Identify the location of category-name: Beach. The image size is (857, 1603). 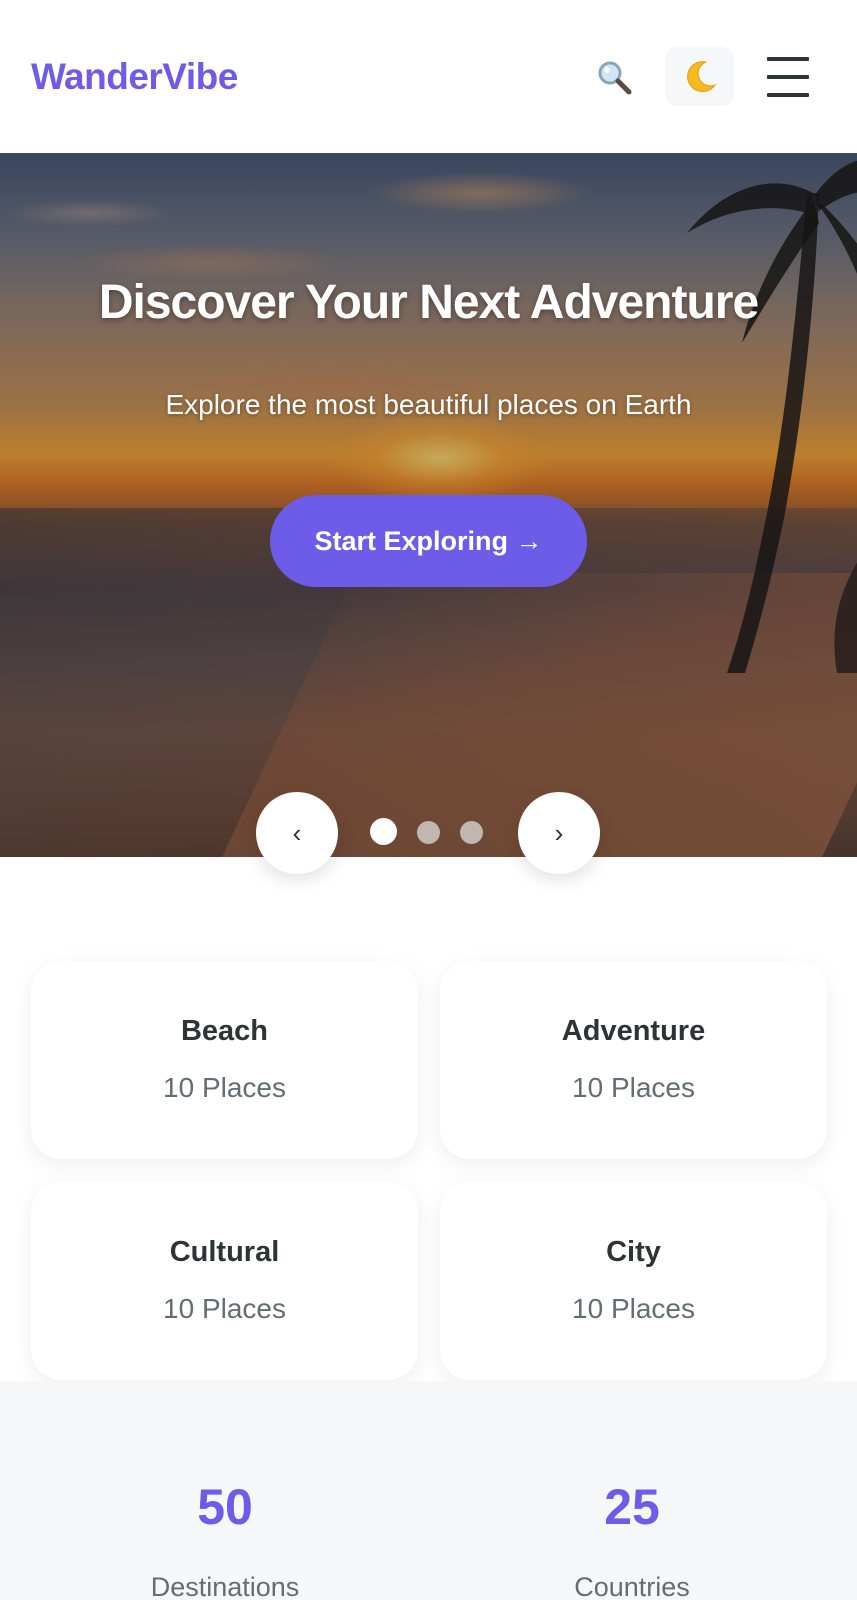
(224, 1031).